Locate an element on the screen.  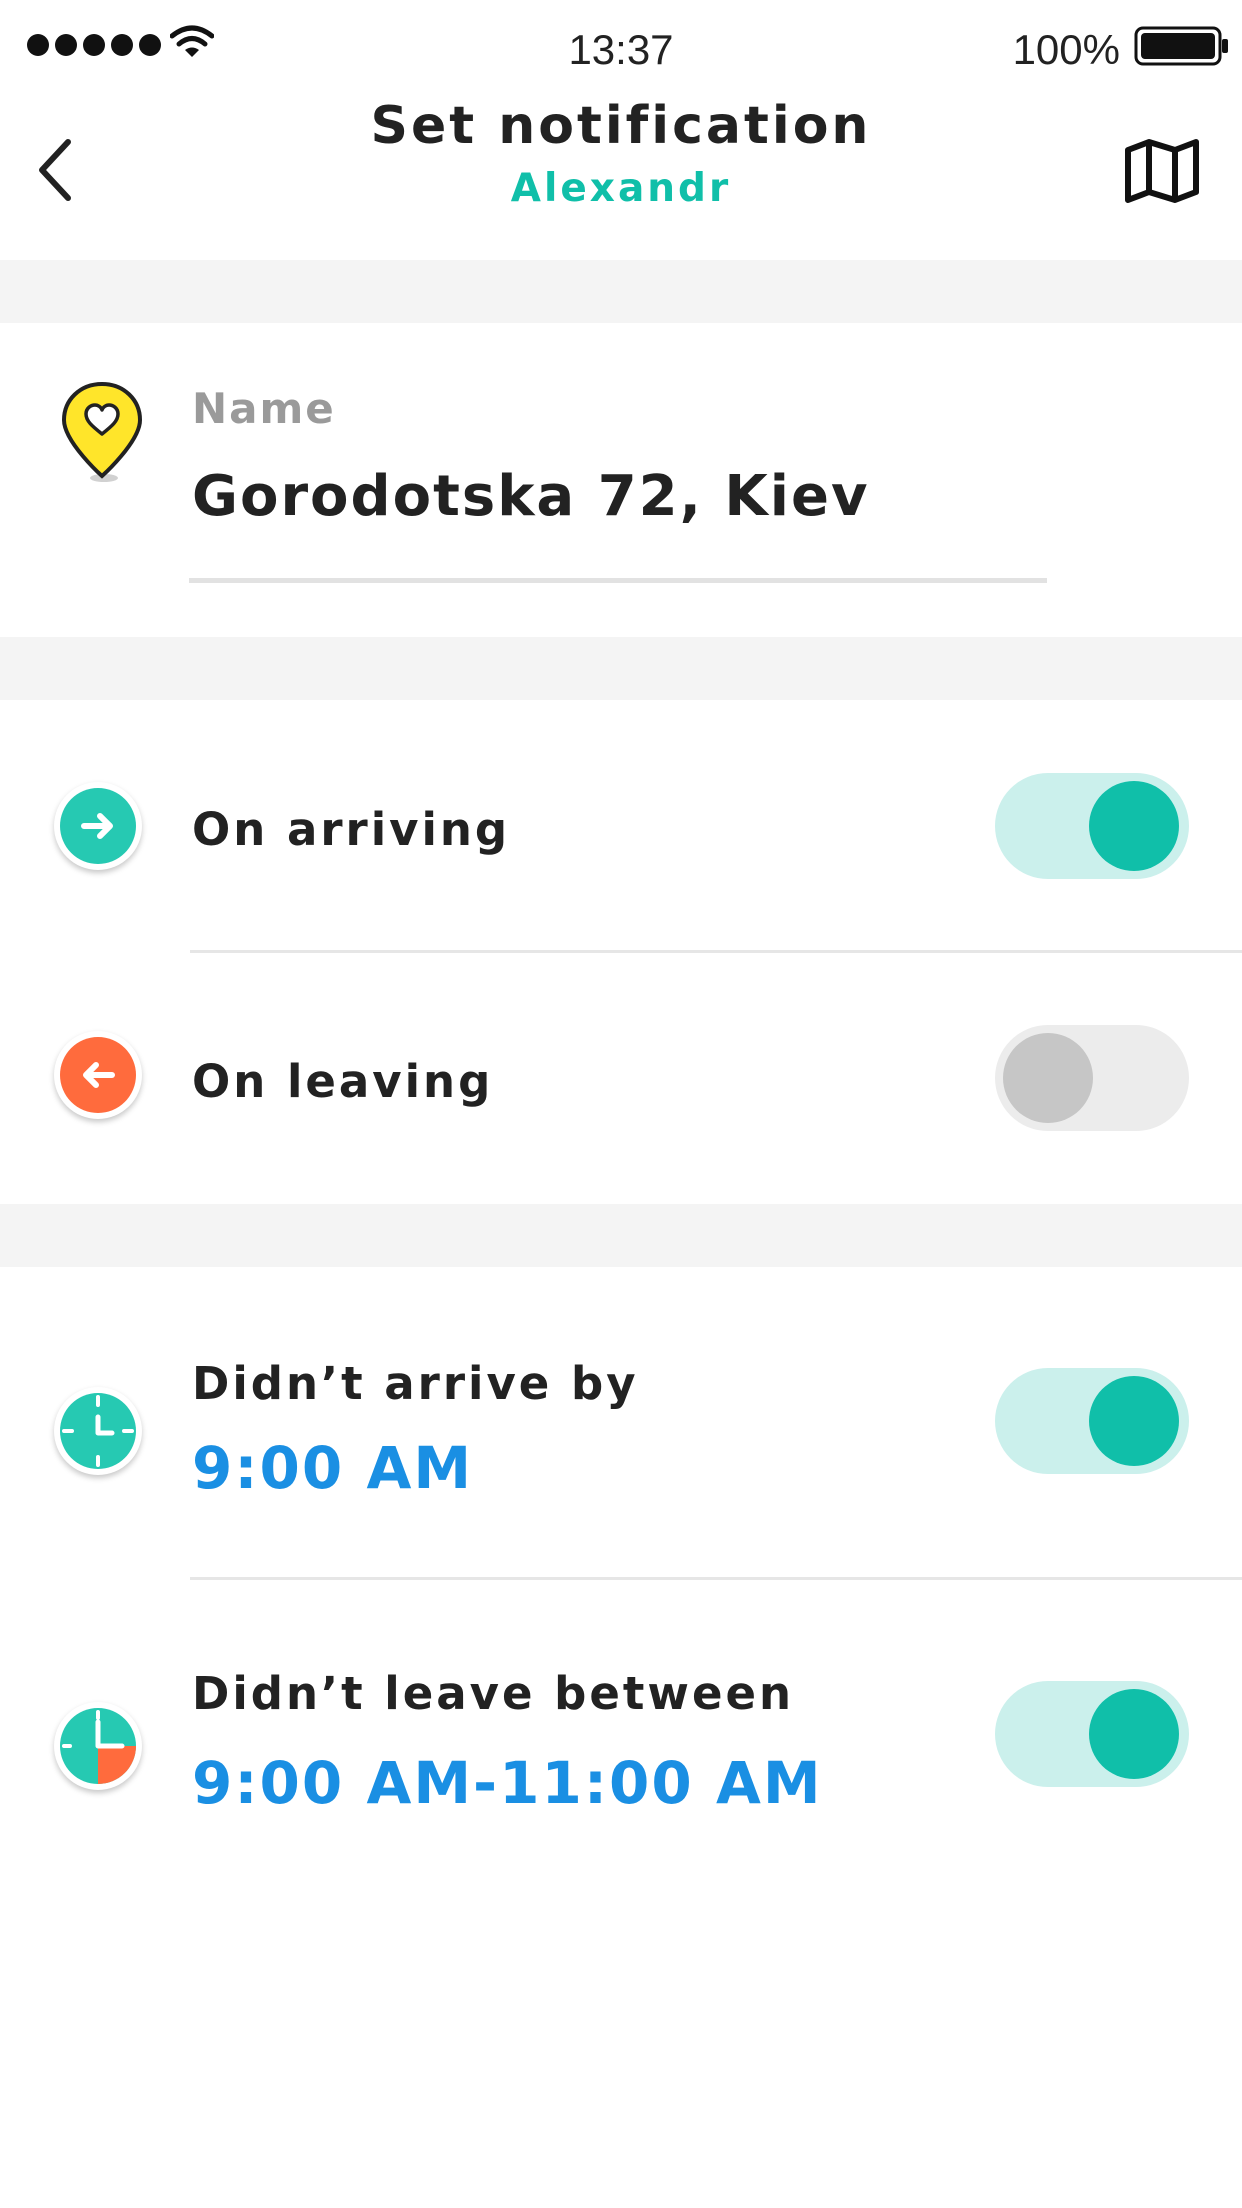
arrive-icon-badge is located at coordinates (98, 826).